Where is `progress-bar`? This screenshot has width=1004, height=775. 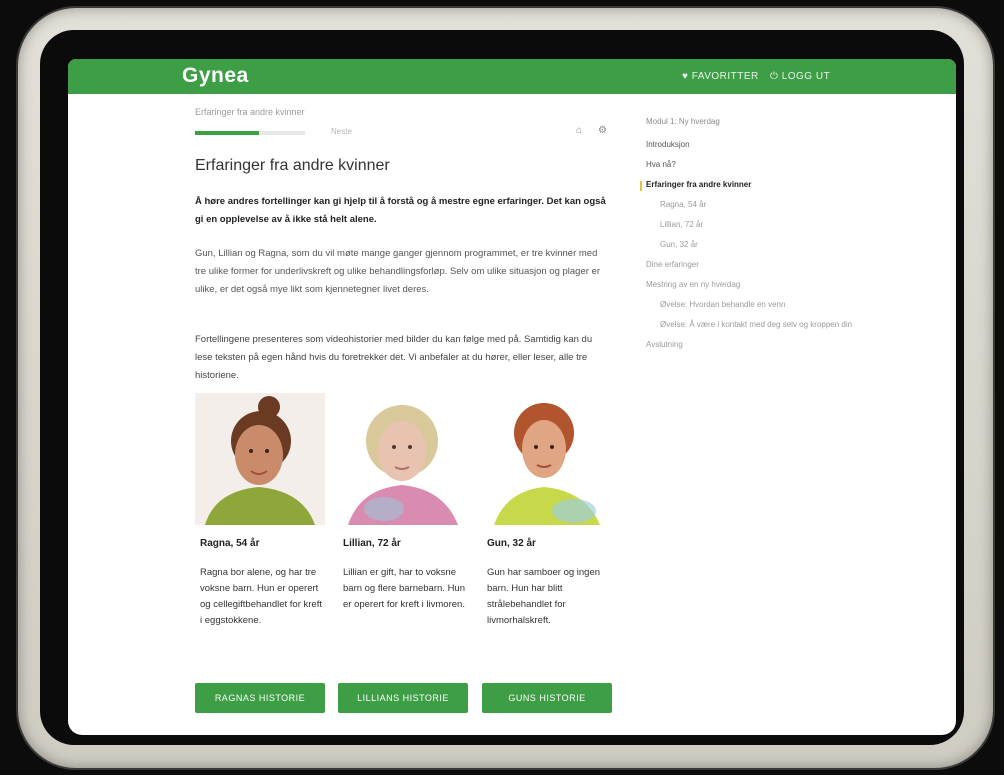 progress-bar is located at coordinates (250, 133).